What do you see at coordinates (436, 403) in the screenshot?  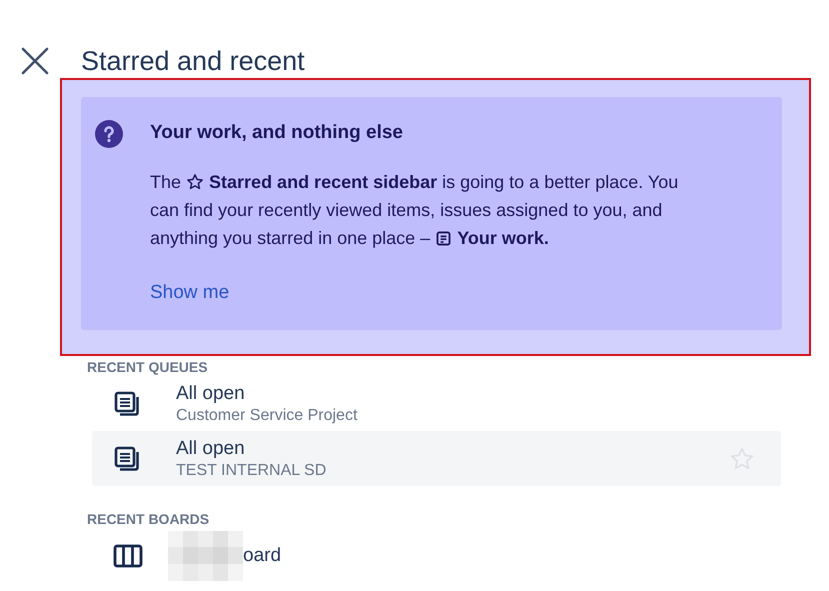 I see `recent-item: All open Customer Service Project` at bounding box center [436, 403].